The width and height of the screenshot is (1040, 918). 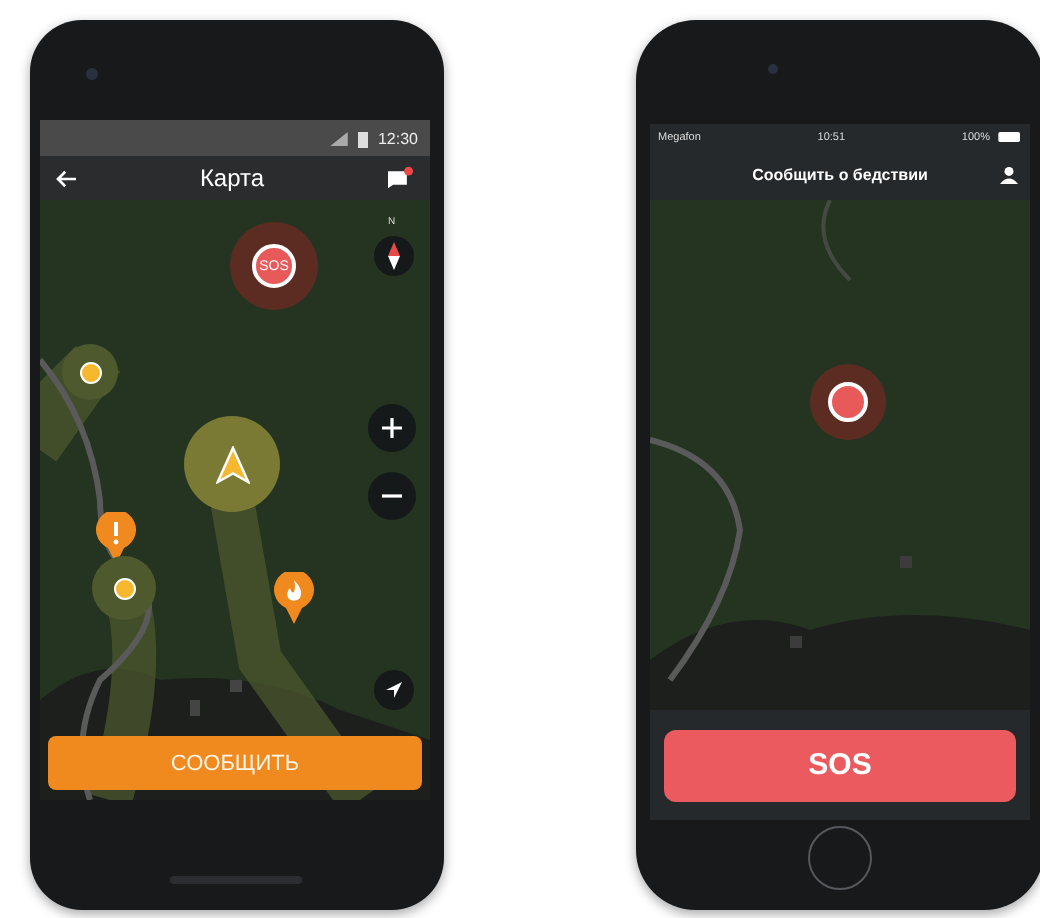 I want to click on navigation-arrow-icon, so click(x=232, y=464).